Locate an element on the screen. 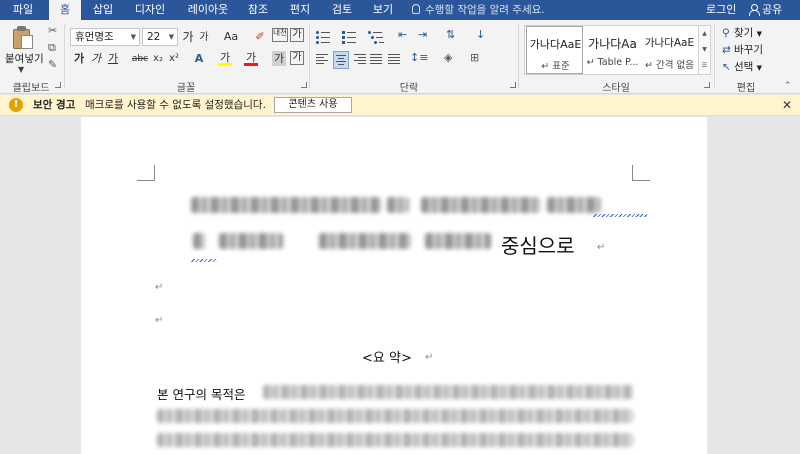 Image resolution: width=800 pixels, height=454 pixels. style-item: 가나다AaE ↵ 표준 is located at coordinates (554, 50).